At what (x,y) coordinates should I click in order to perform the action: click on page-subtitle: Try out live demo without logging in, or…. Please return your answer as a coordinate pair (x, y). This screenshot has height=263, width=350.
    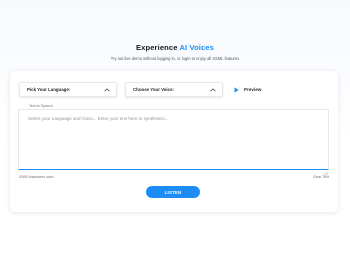
    Looking at the image, I should click on (175, 58).